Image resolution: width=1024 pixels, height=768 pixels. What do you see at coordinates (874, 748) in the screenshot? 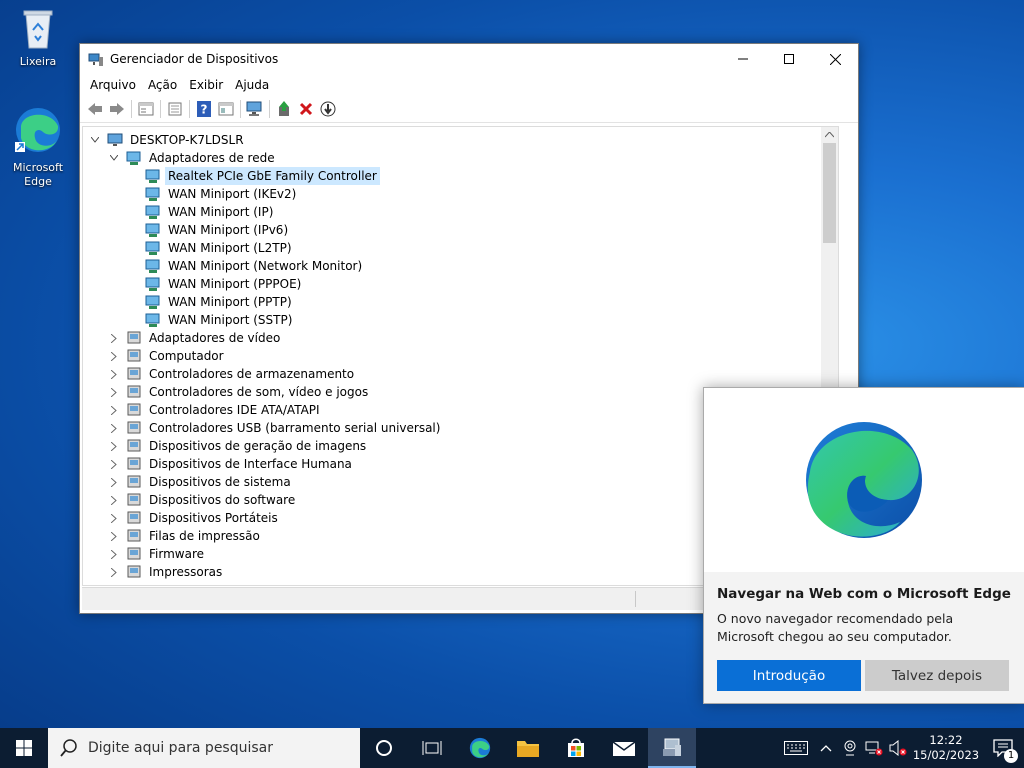
I see `network-status-button` at bounding box center [874, 748].